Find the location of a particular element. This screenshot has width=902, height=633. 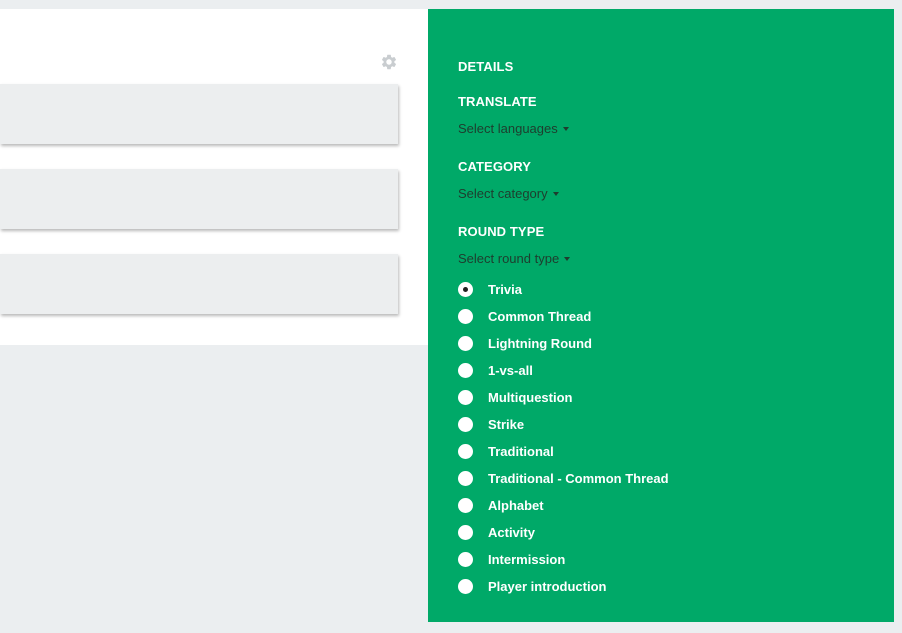

round-type-option: Trivia is located at coordinates (563, 289).